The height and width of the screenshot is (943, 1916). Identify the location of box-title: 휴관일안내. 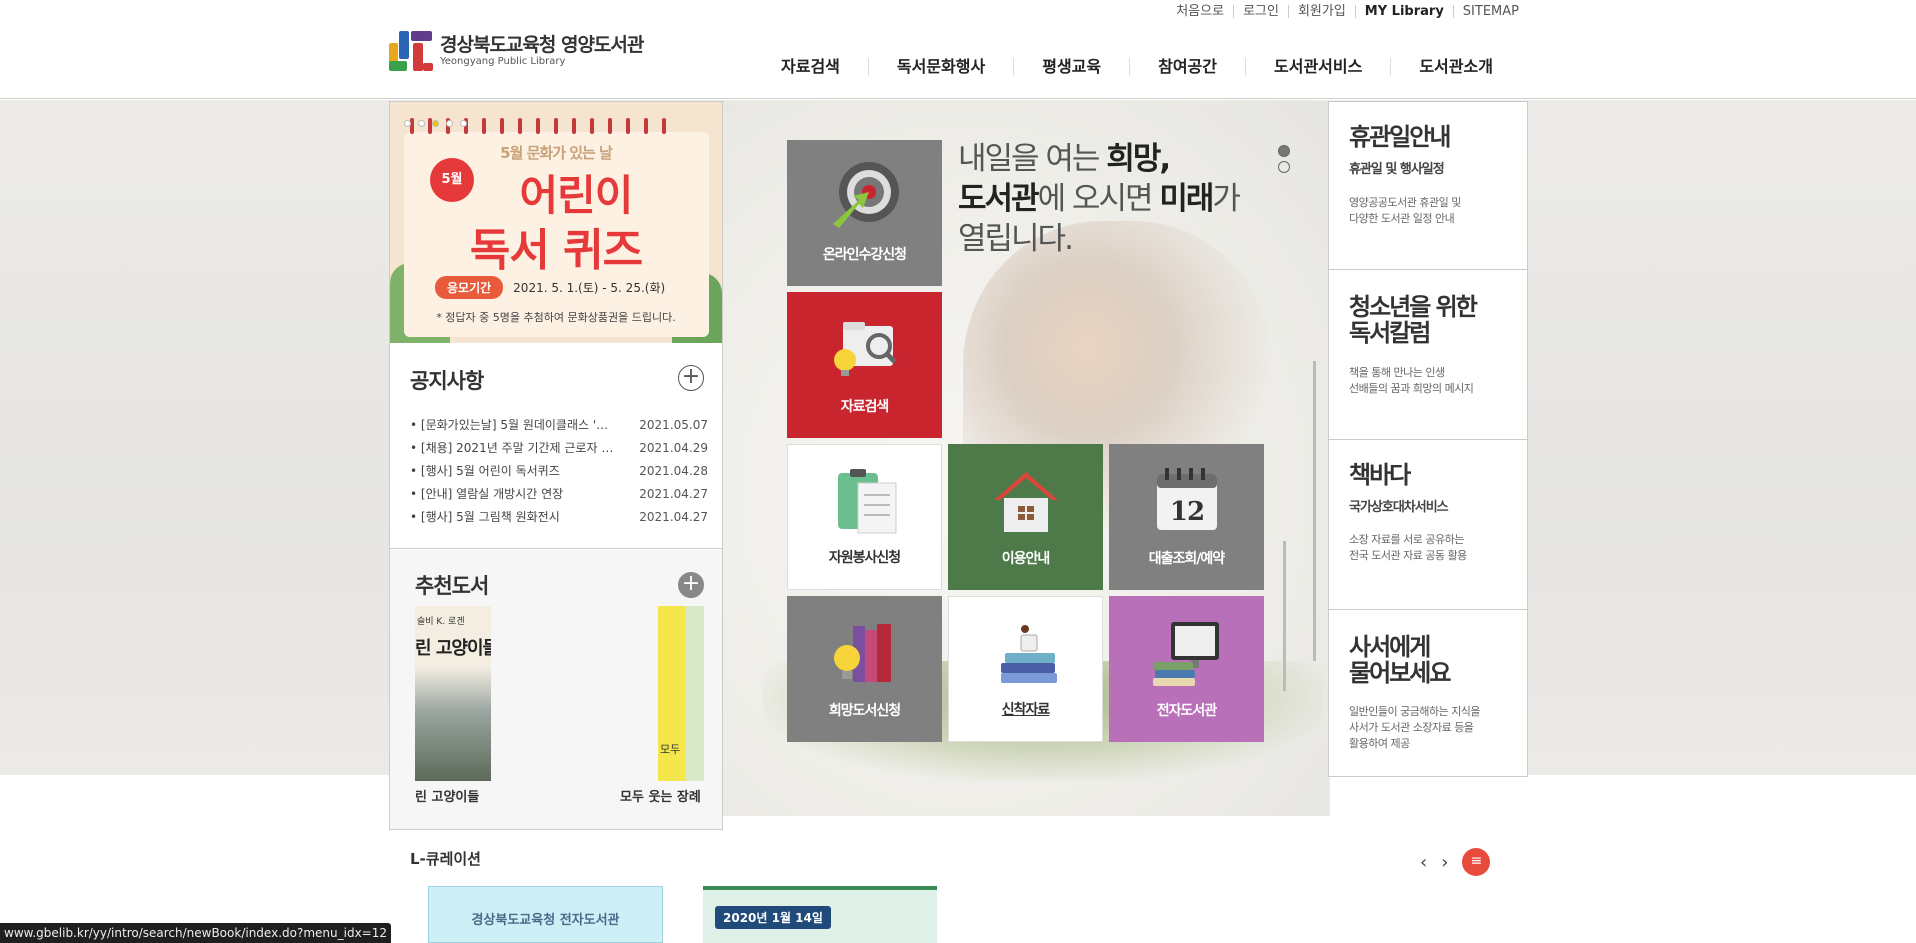
(1400, 137).